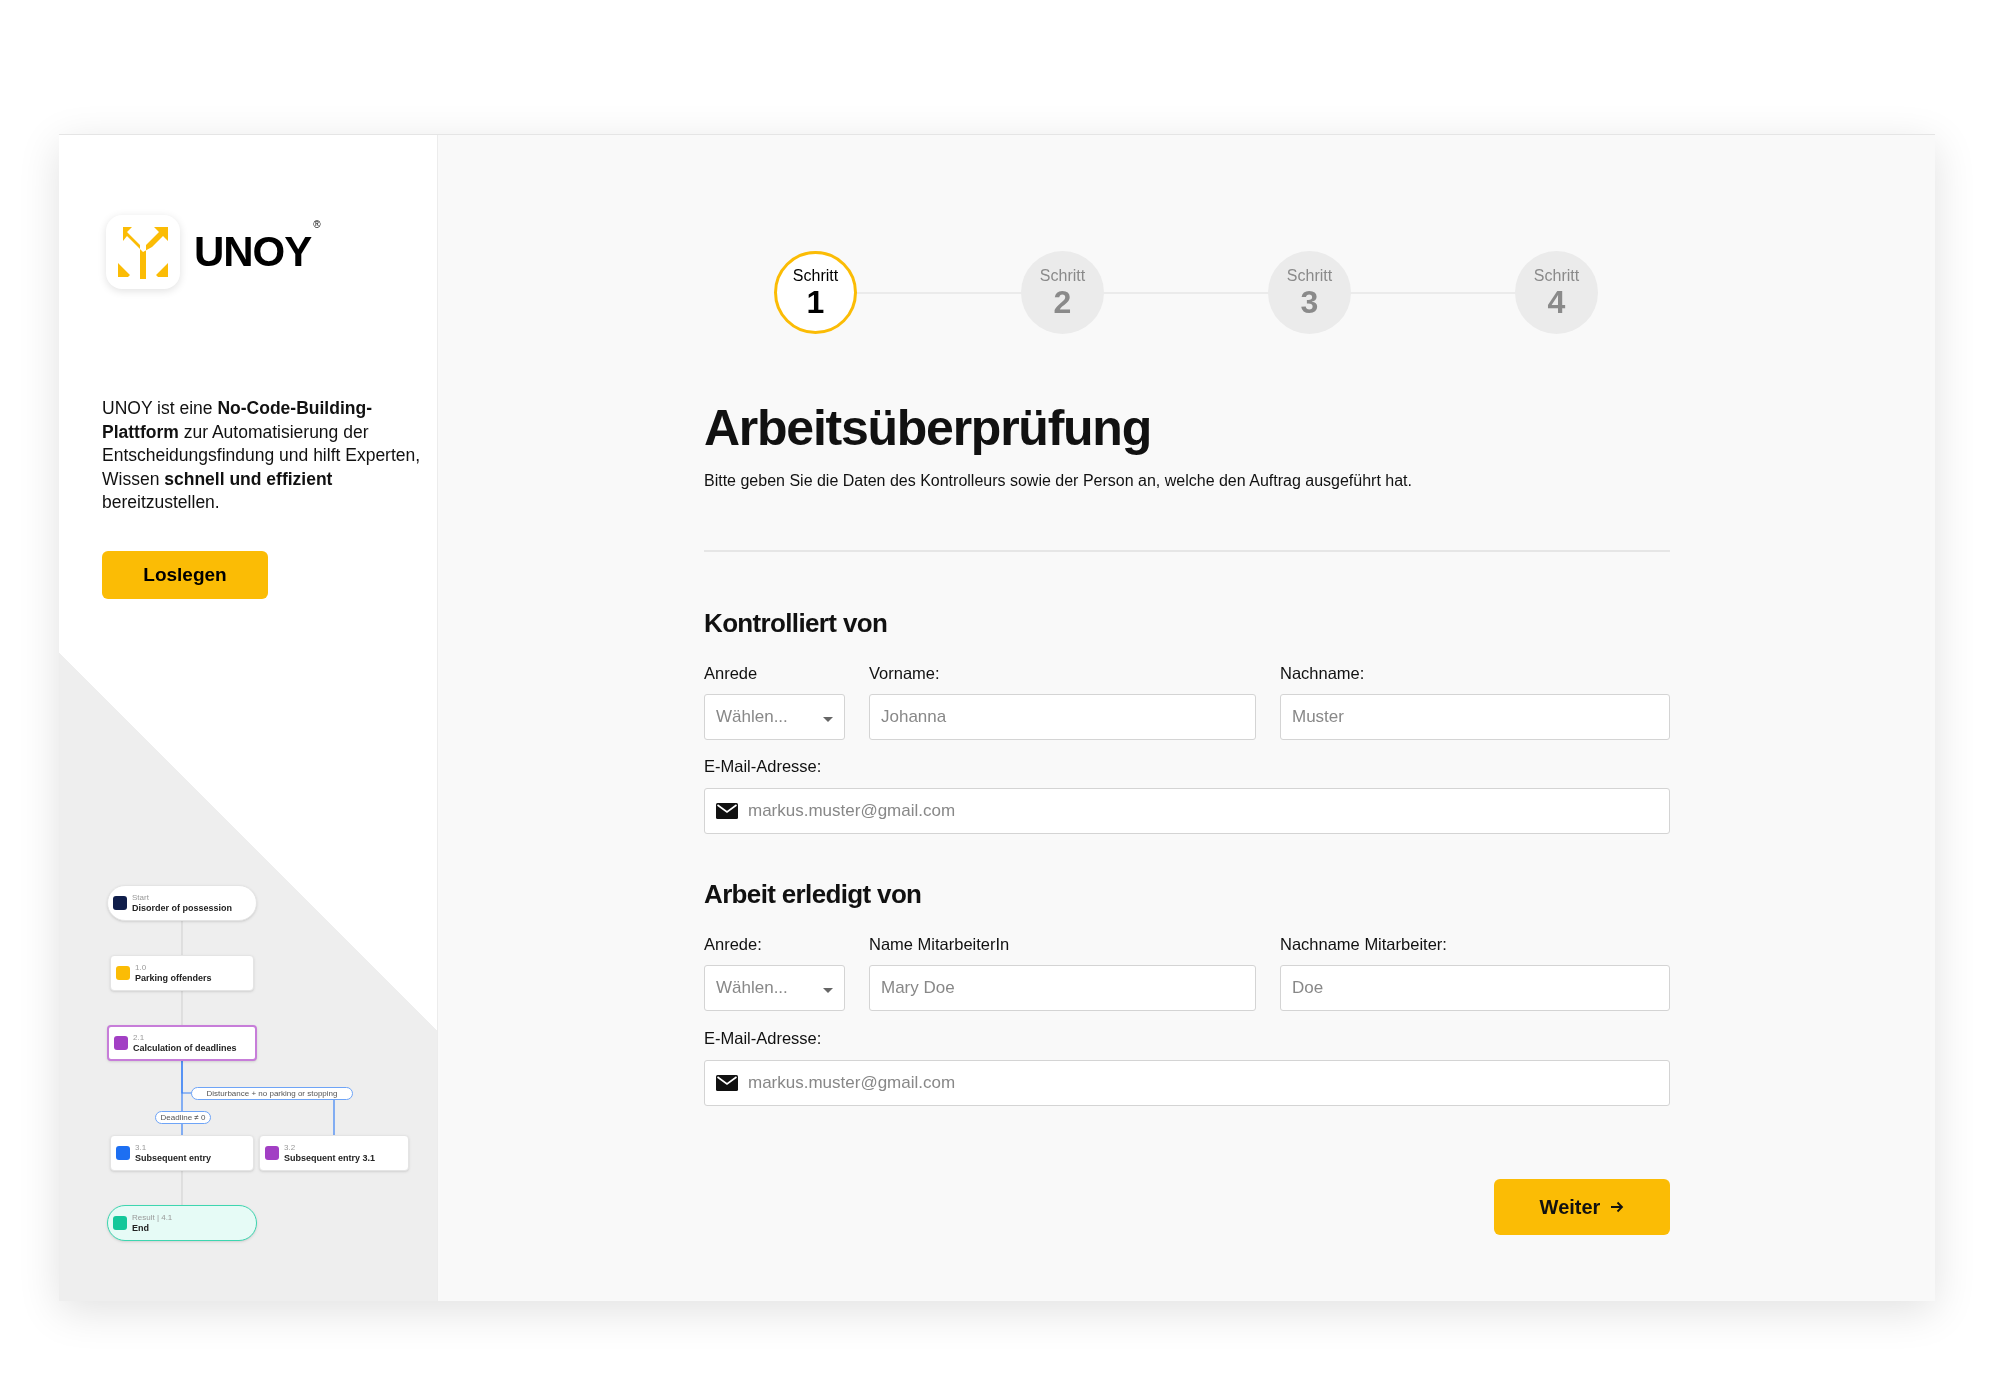 The width and height of the screenshot is (2000, 1400). I want to click on start-node-icon, so click(120, 903).